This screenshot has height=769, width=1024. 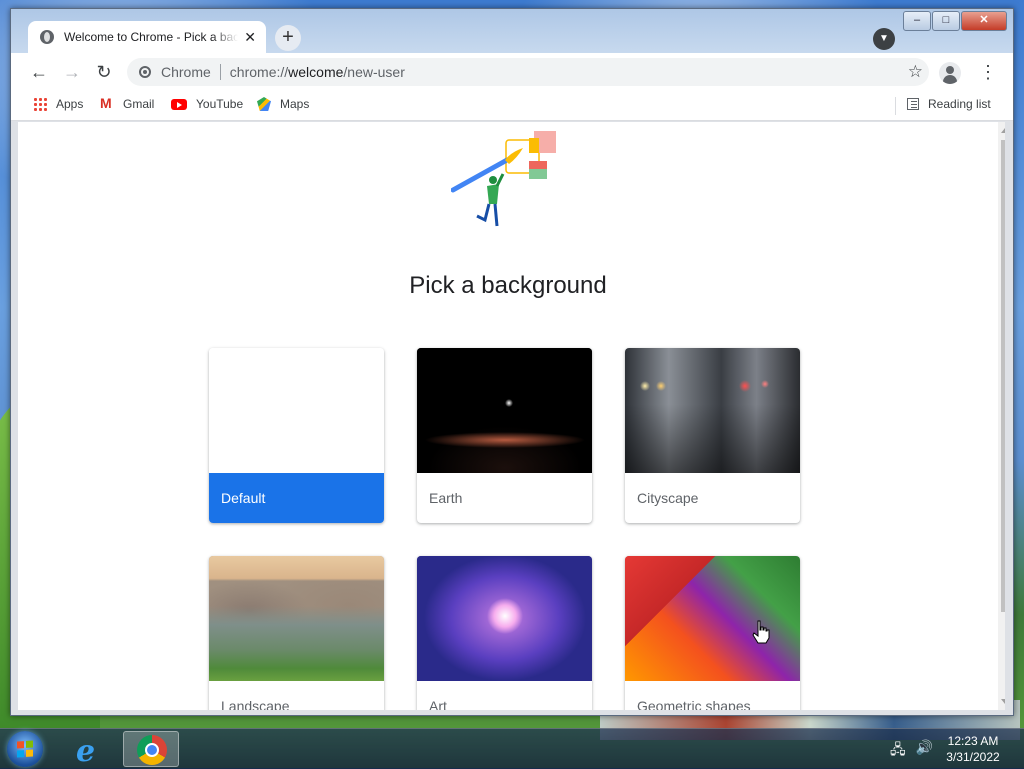 I want to click on tab-title: Welcome to Chrome - Pick a background, so click(x=151, y=37).